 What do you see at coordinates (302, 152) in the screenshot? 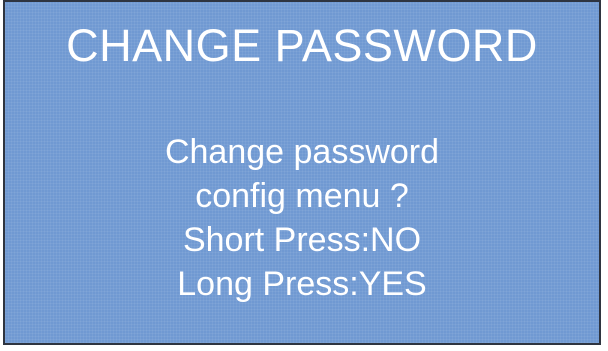
I see `prompt-line-1: Change password` at bounding box center [302, 152].